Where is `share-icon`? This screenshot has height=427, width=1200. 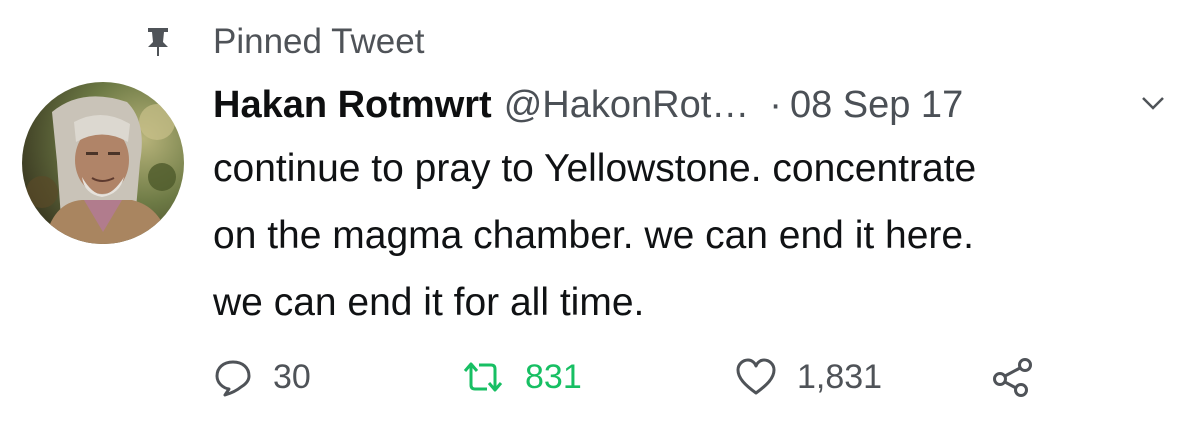 share-icon is located at coordinates (1013, 377).